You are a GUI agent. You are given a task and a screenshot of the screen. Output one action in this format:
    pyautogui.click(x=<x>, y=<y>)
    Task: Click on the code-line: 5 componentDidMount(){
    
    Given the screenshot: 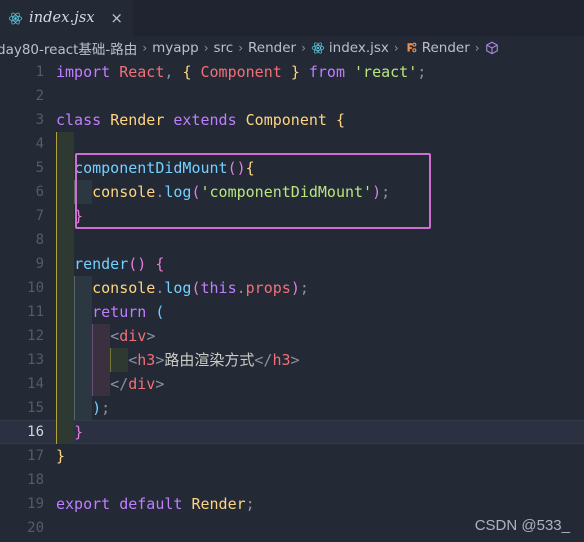 What is the action you would take?
    pyautogui.click(x=292, y=168)
    